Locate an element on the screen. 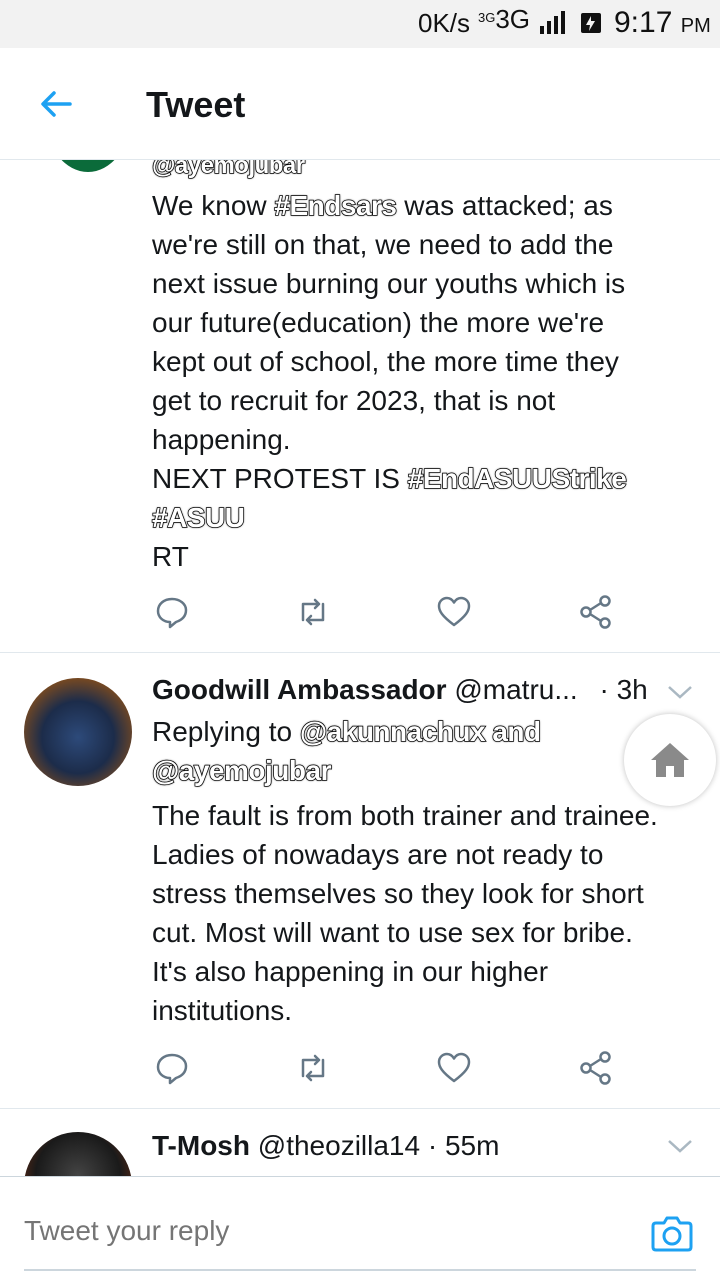 This screenshot has height=1280, width=720. camera-icon is located at coordinates (672, 1233).